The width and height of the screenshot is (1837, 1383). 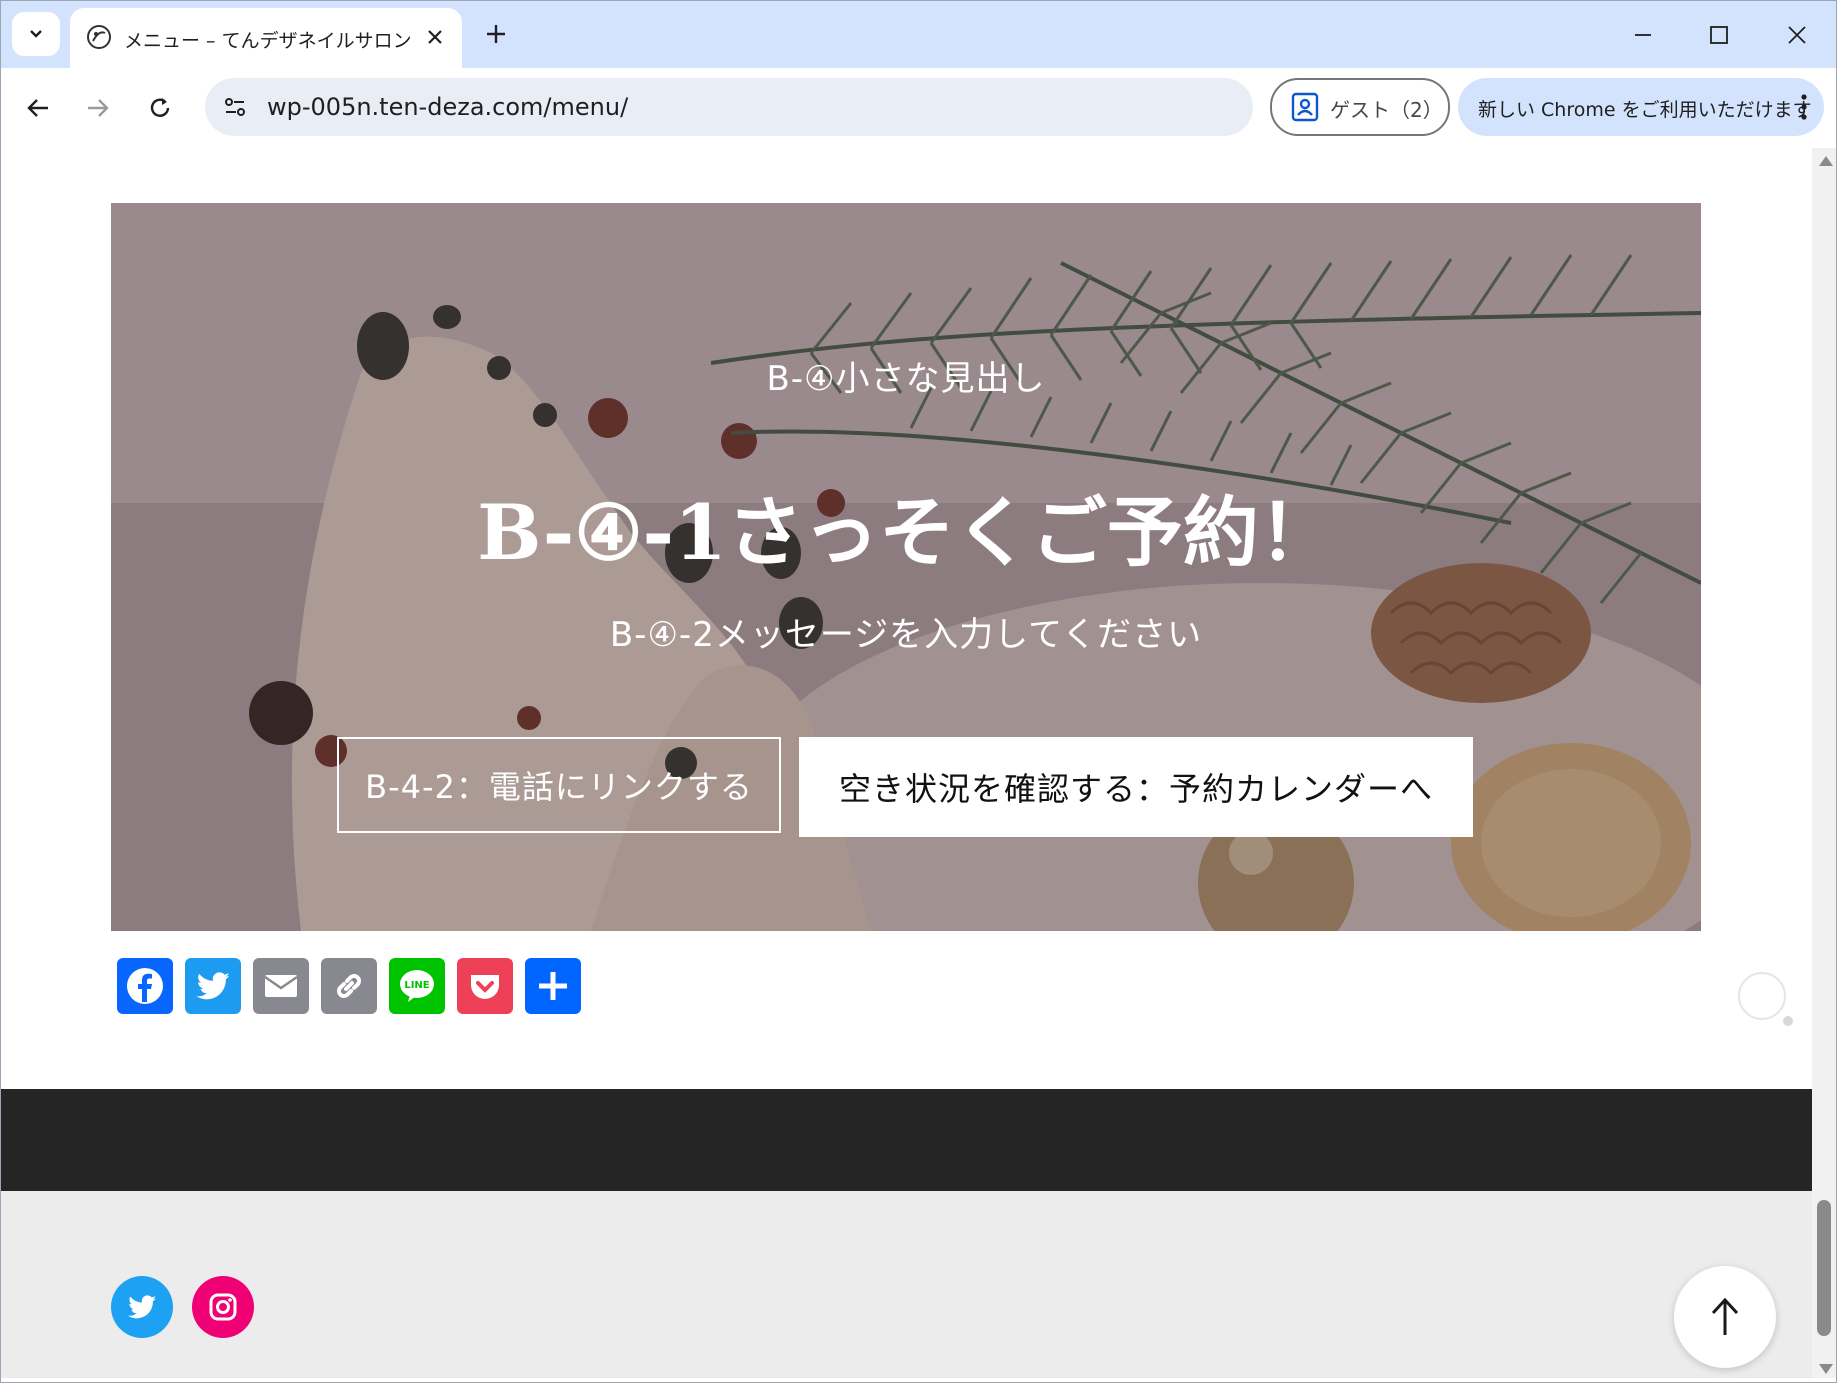 I want to click on line-icon: LINE, so click(x=417, y=986).